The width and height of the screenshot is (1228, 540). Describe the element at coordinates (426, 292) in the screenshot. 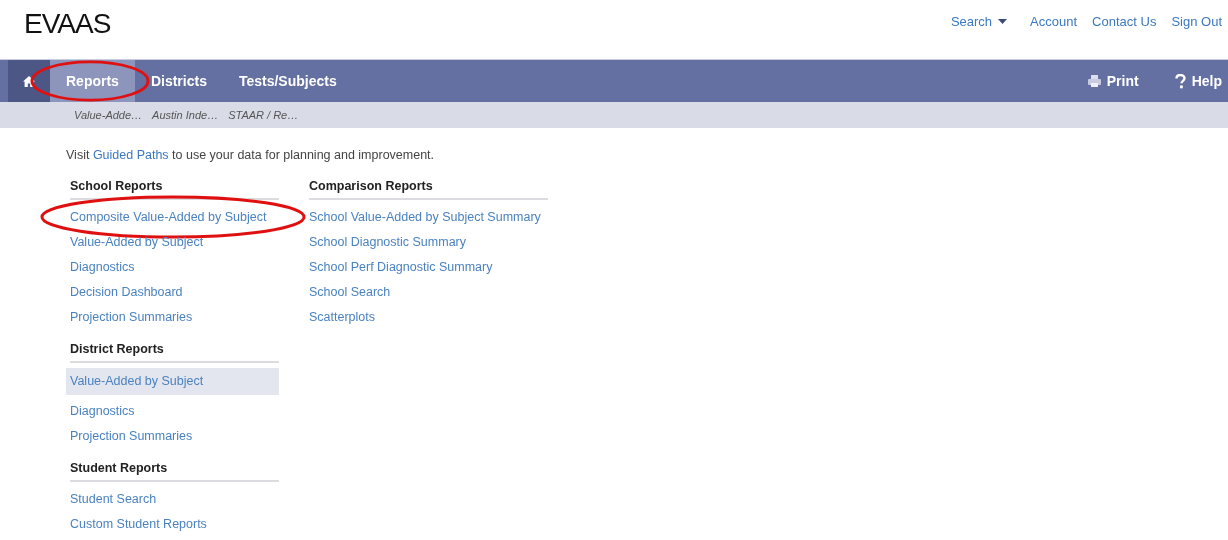

I see `report-link: School Search` at that location.